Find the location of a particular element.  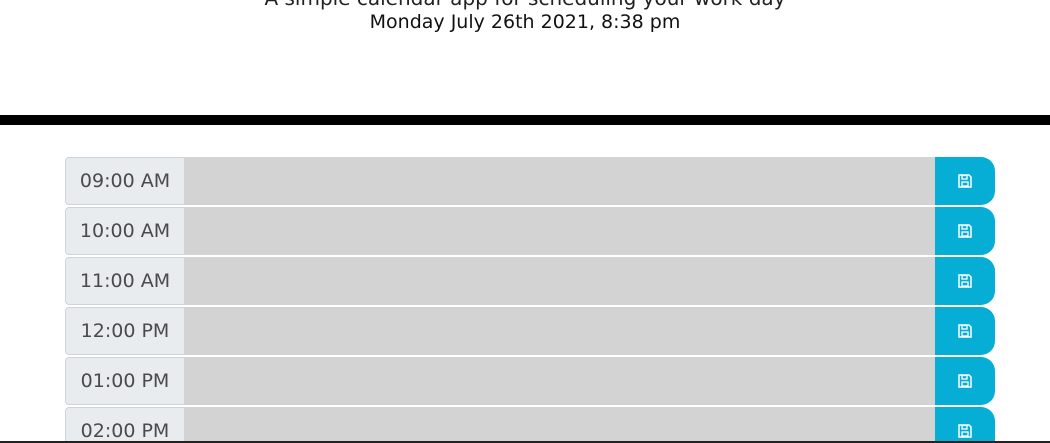

hour-label: 02:00 PM is located at coordinates (125, 425).